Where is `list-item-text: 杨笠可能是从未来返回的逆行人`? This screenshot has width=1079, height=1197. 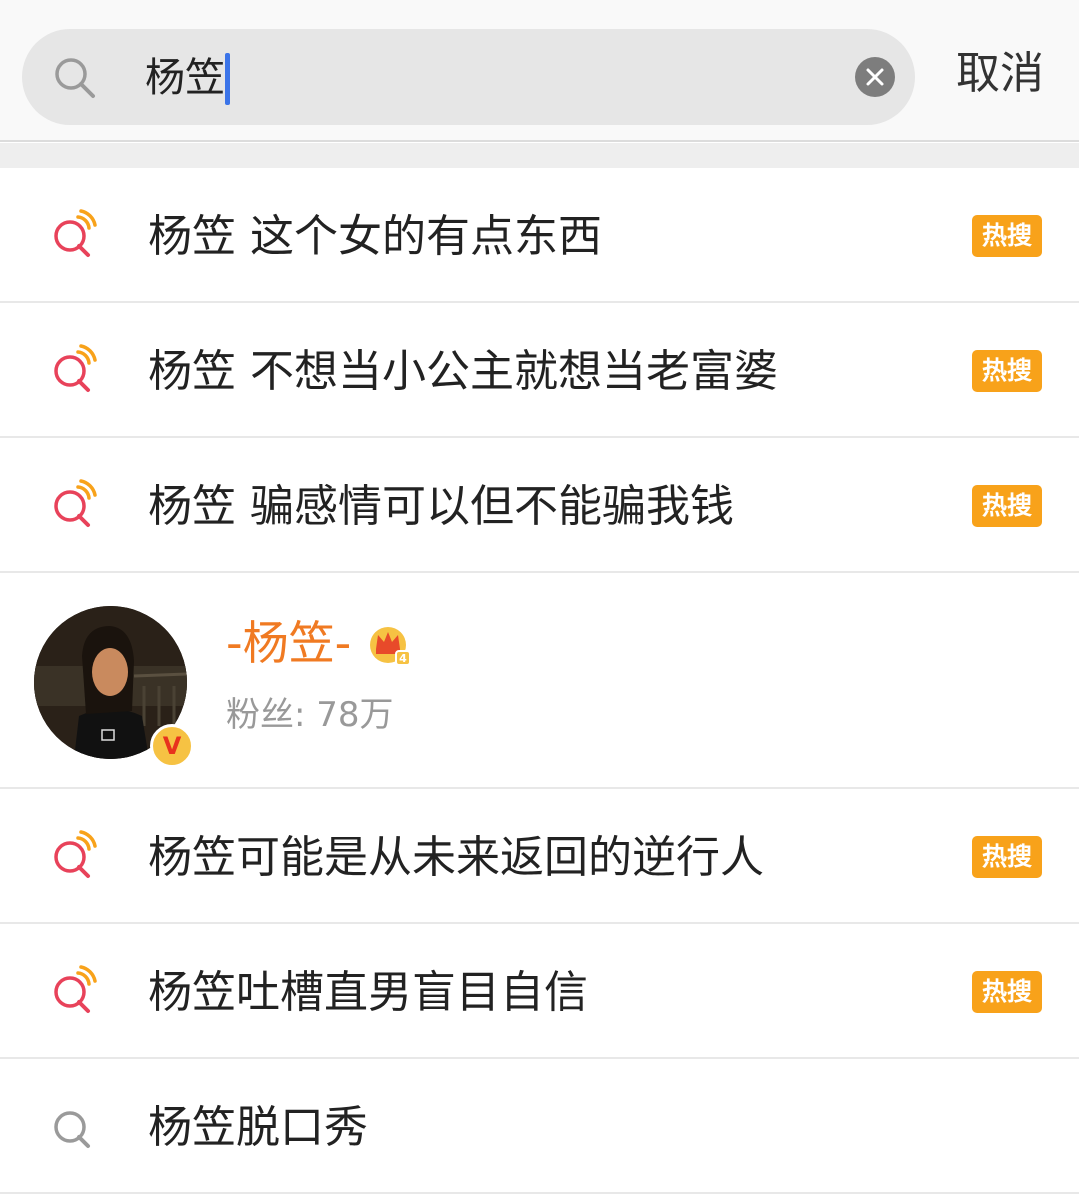 list-item-text: 杨笠可能是从未来返回的逆行人 is located at coordinates (456, 857).